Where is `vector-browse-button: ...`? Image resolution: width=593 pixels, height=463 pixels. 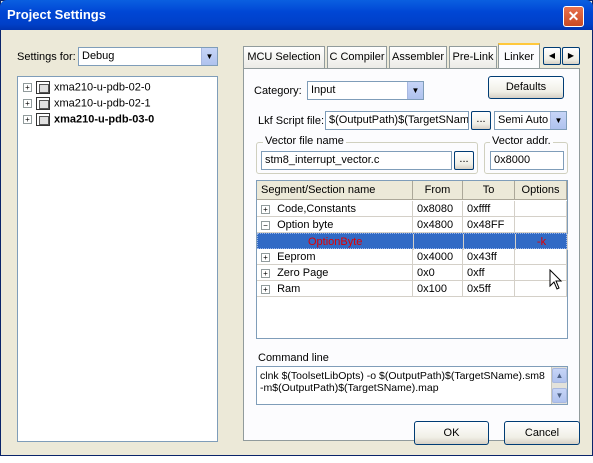
vector-browse-button: ... is located at coordinates (464, 160).